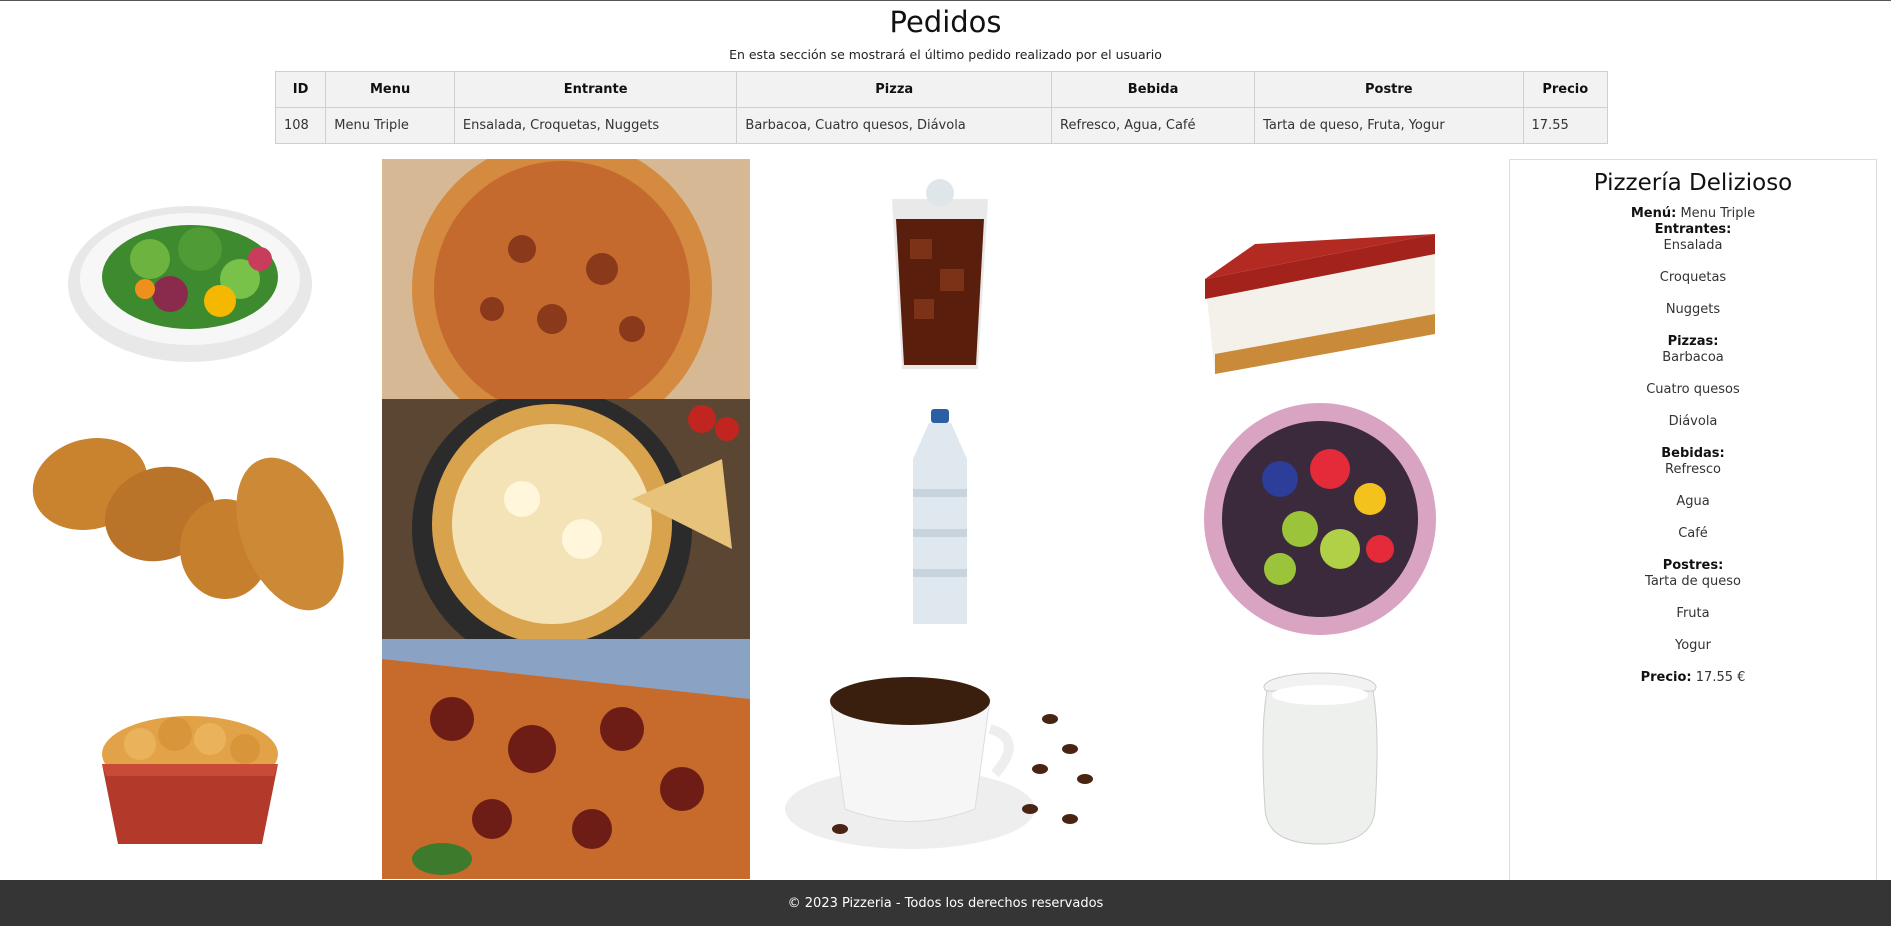 Image resolution: width=1891 pixels, height=926 pixels. Describe the element at coordinates (1693, 309) in the screenshot. I see `list-item: Nuggets` at that location.